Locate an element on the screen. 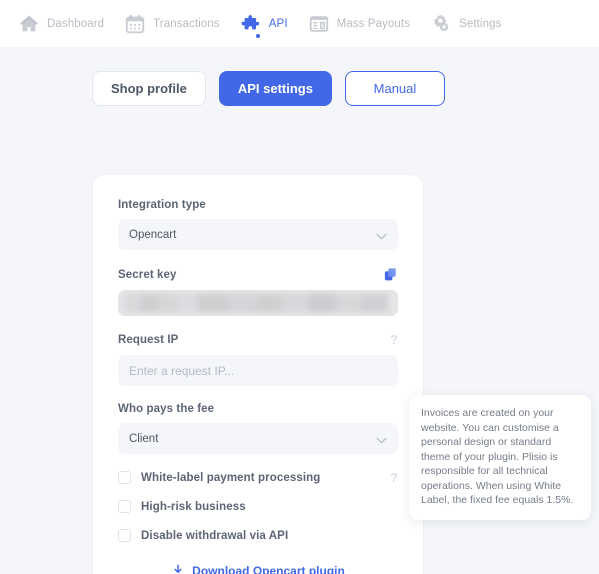 The height and width of the screenshot is (574, 599). puzzle-icon is located at coordinates (251, 24).